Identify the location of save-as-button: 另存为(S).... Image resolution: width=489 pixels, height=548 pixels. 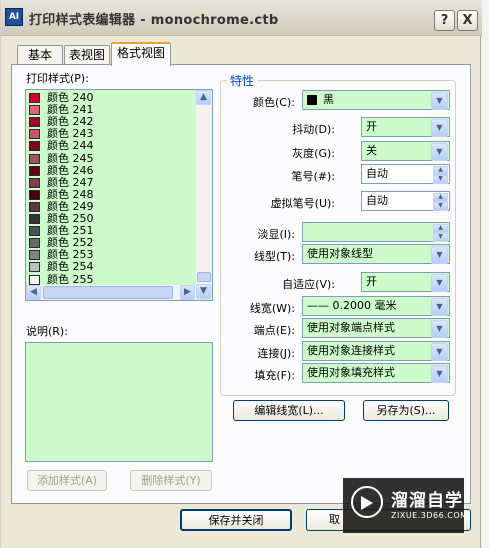
(406, 410).